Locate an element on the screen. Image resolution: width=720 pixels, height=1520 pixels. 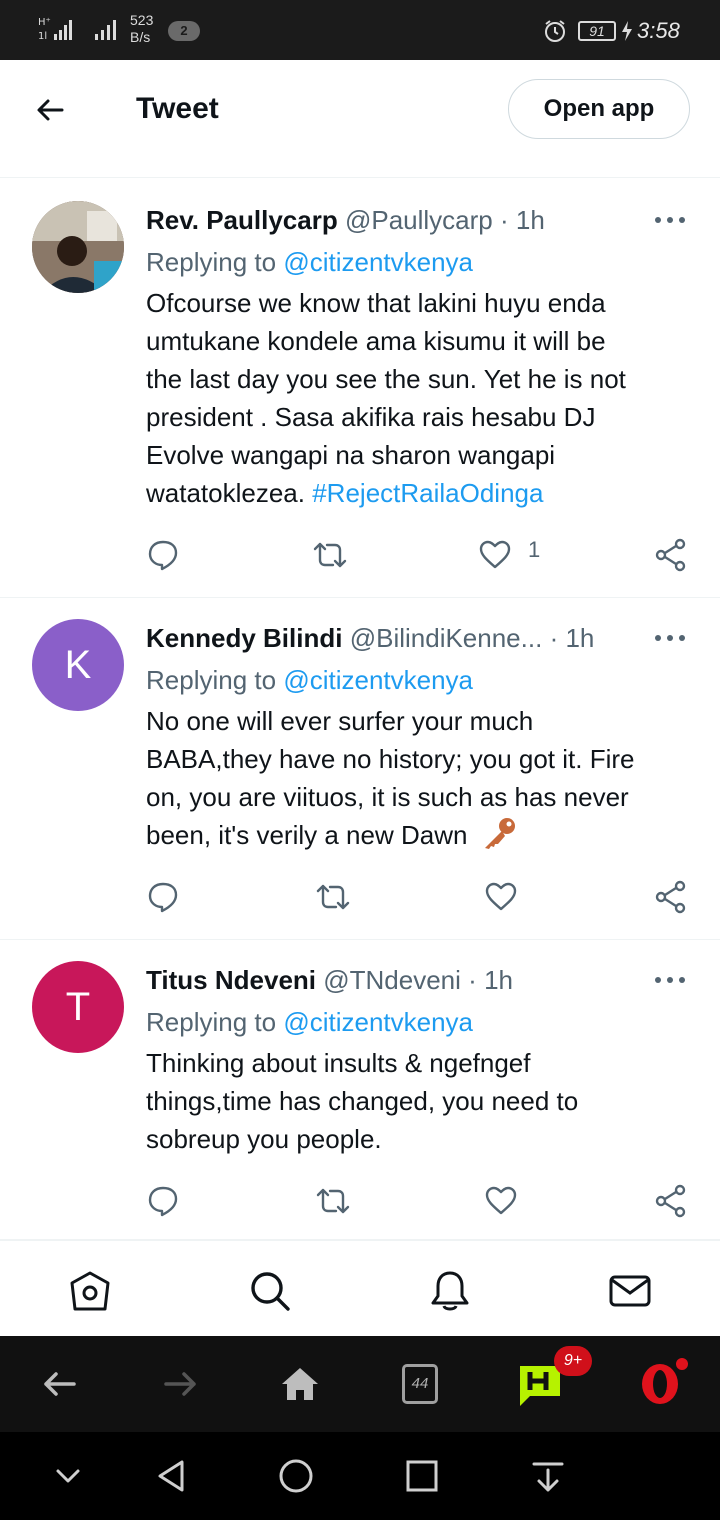
tweet-text-line: sobreup you people. is located at coordinates (264, 1139).